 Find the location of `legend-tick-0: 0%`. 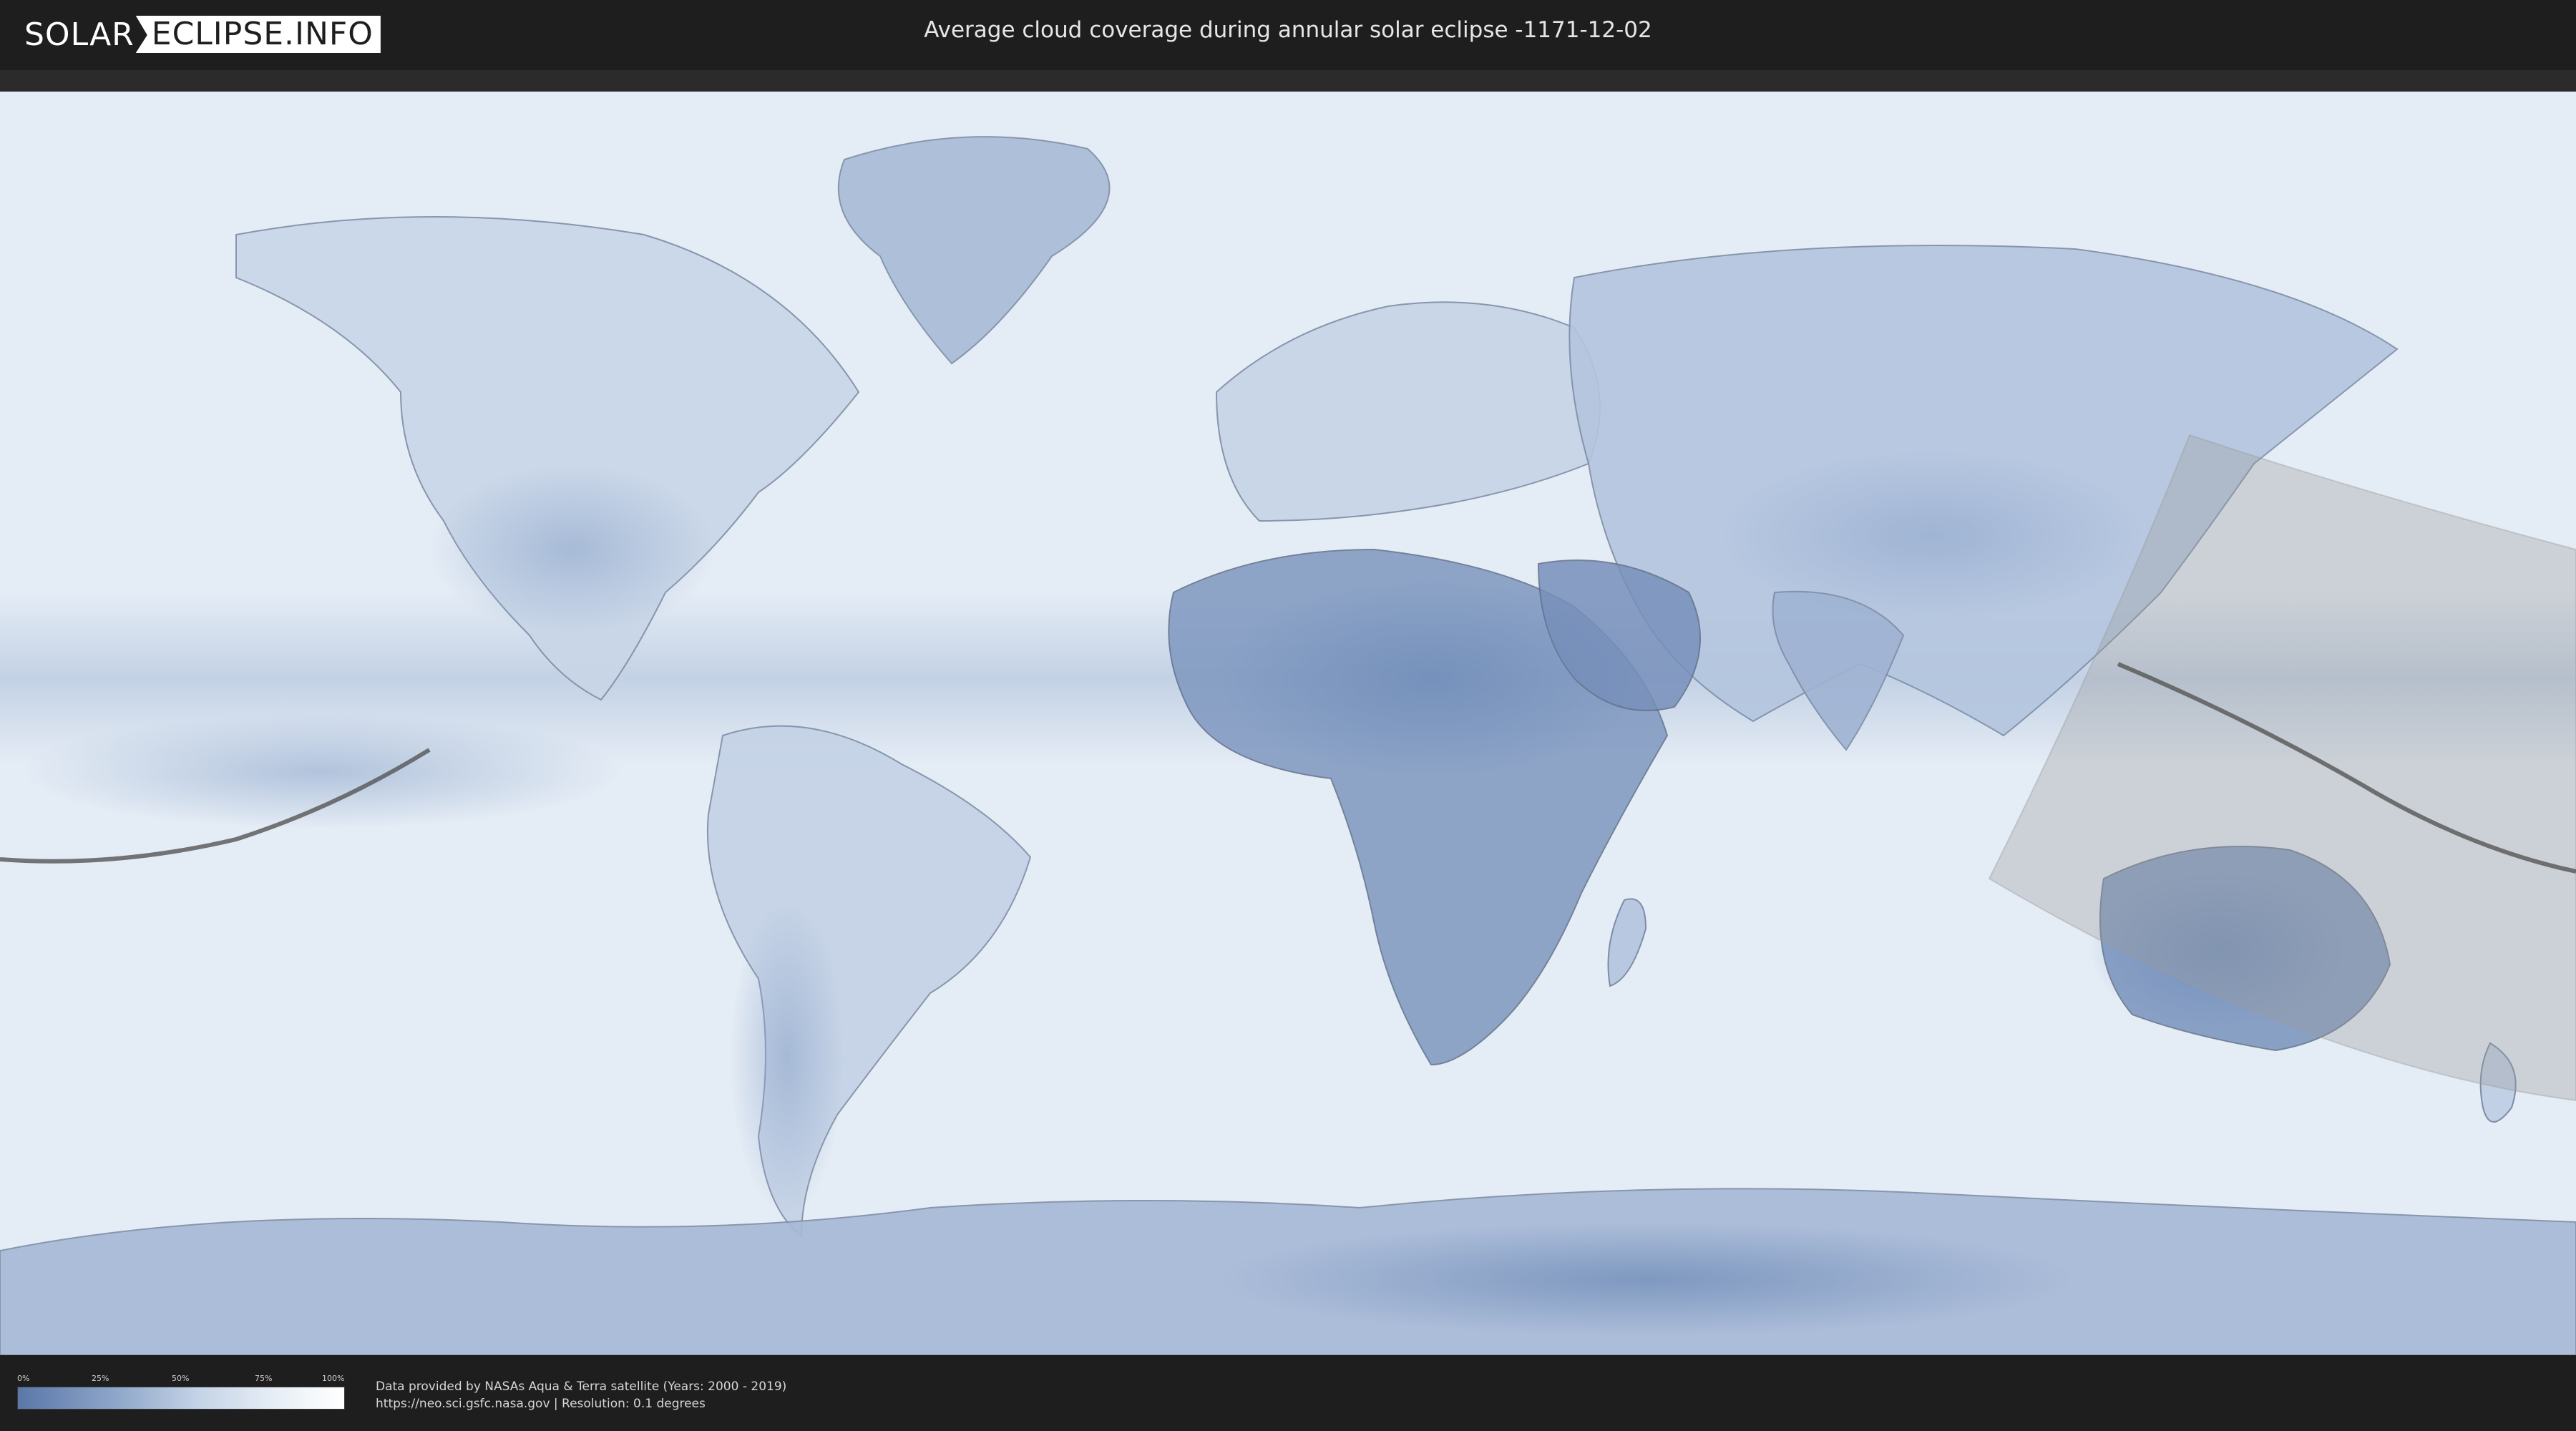

legend-tick-0: 0% is located at coordinates (23, 1378).